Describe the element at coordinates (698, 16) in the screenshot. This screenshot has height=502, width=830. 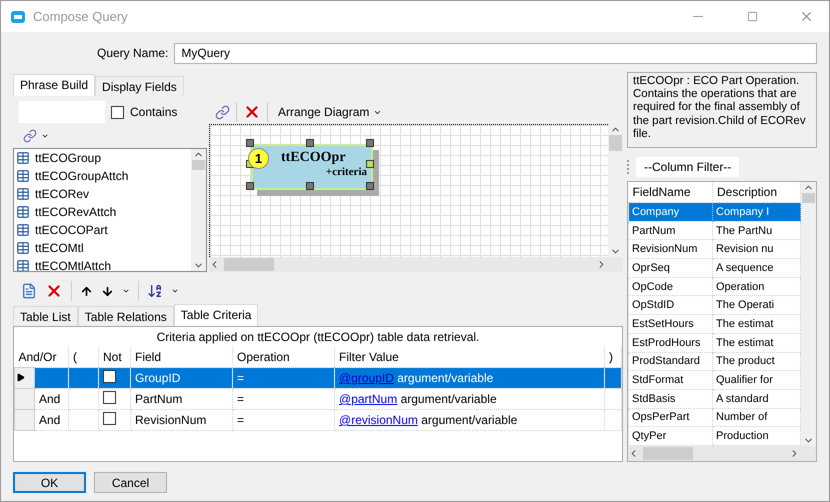
I see `minimize-icon` at that location.